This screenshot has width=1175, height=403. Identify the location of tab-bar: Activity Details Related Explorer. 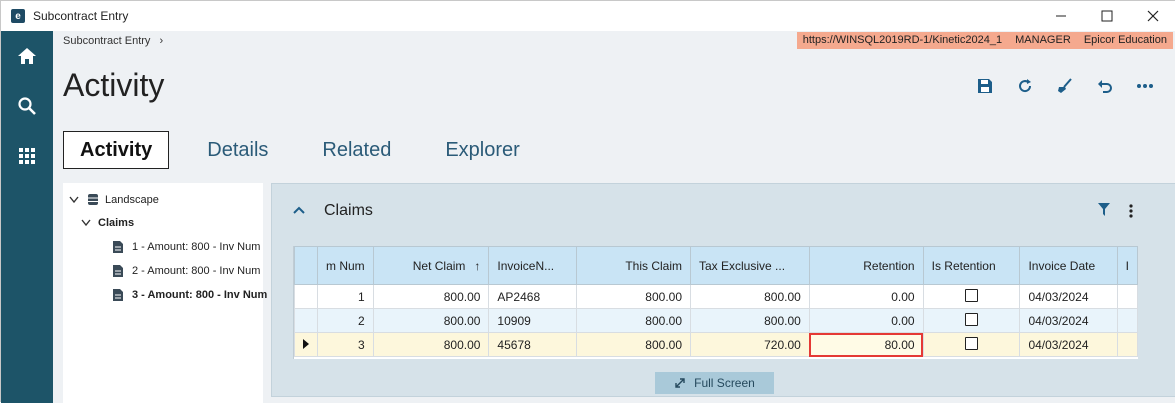
(310, 150).